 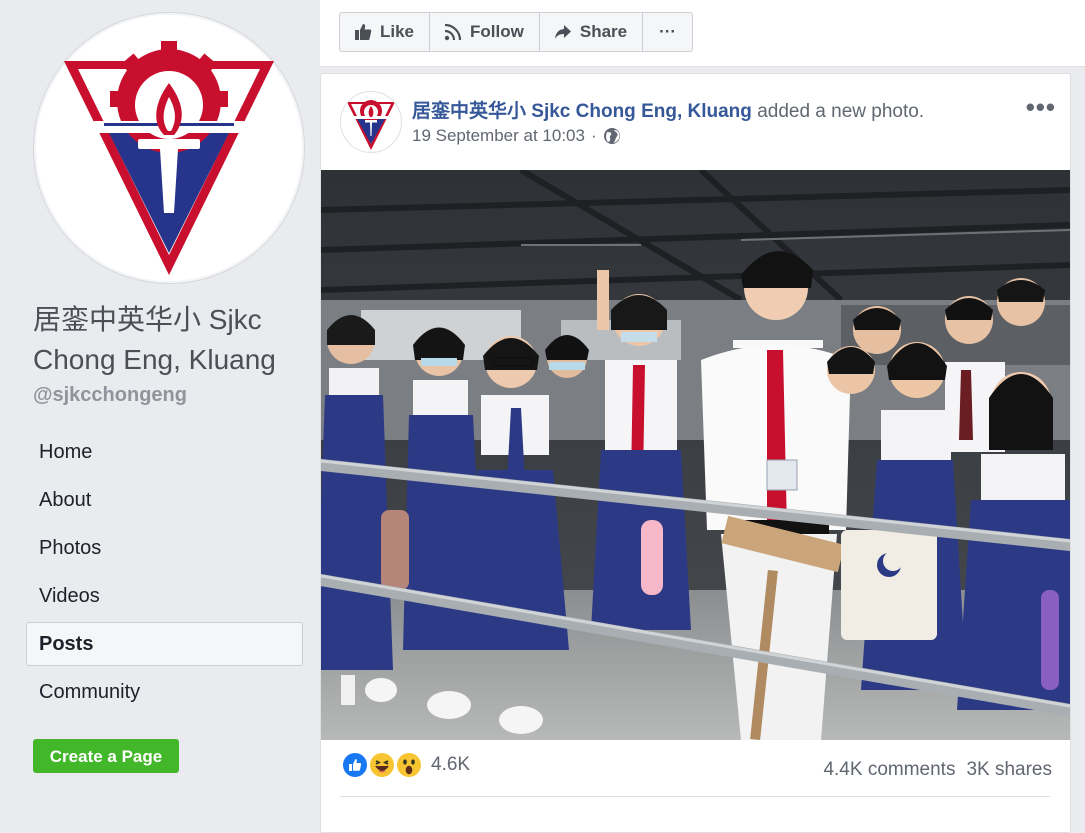 What do you see at coordinates (382, 765) in the screenshot?
I see `haha-reaction-icon` at bounding box center [382, 765].